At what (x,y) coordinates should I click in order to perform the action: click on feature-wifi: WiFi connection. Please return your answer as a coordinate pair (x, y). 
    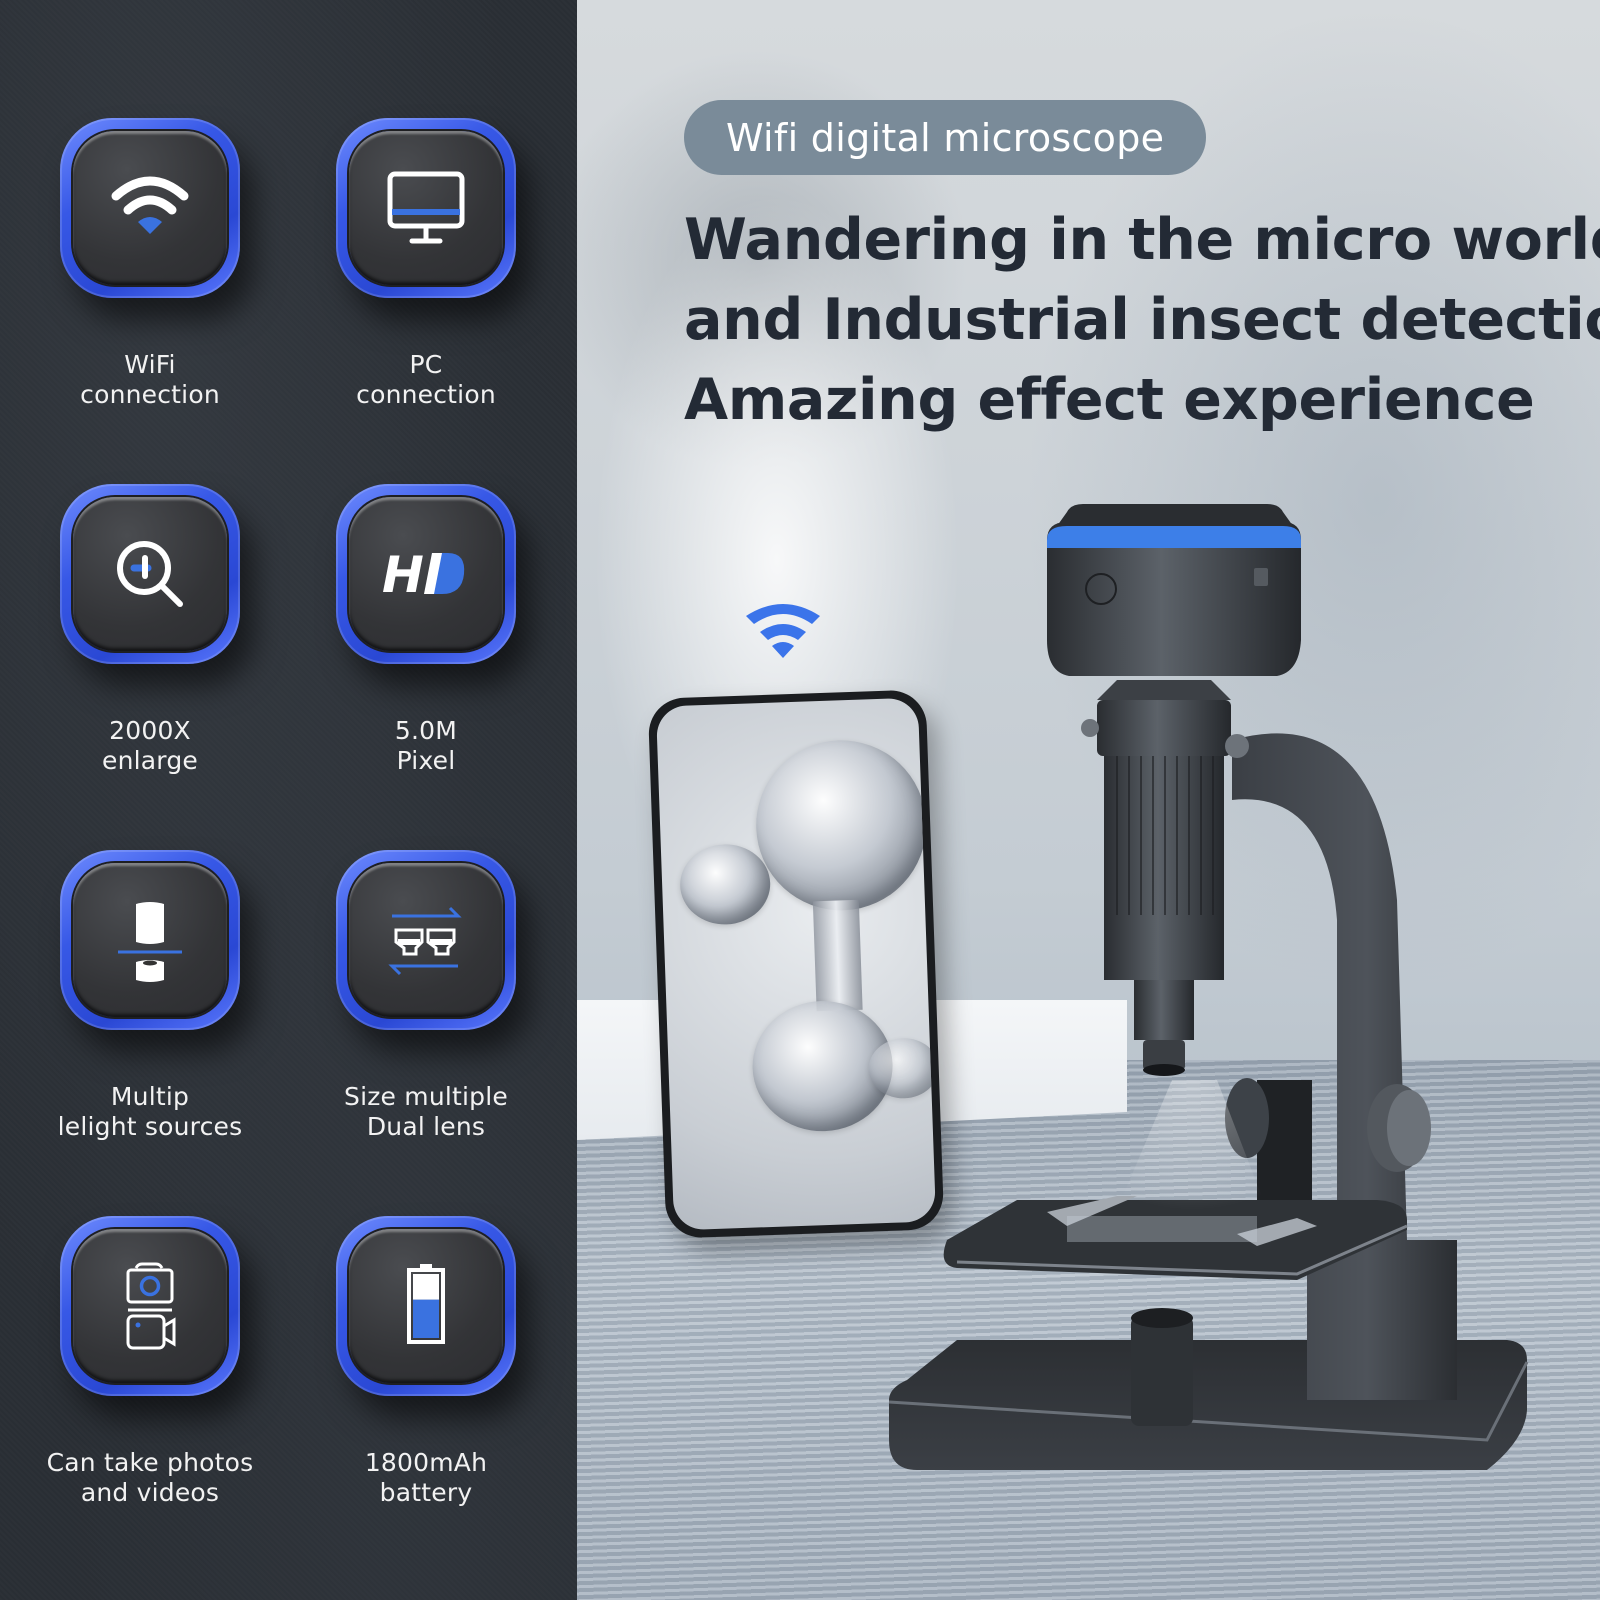
    Looking at the image, I should click on (150, 264).